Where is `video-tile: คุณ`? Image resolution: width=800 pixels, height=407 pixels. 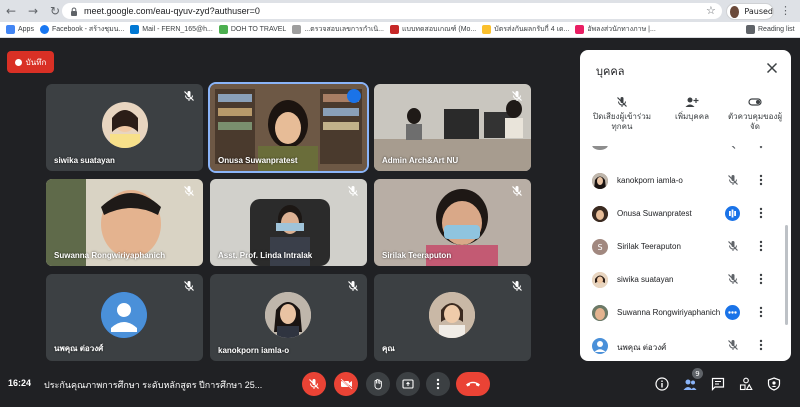
video-tile: คุณ is located at coordinates (452, 317).